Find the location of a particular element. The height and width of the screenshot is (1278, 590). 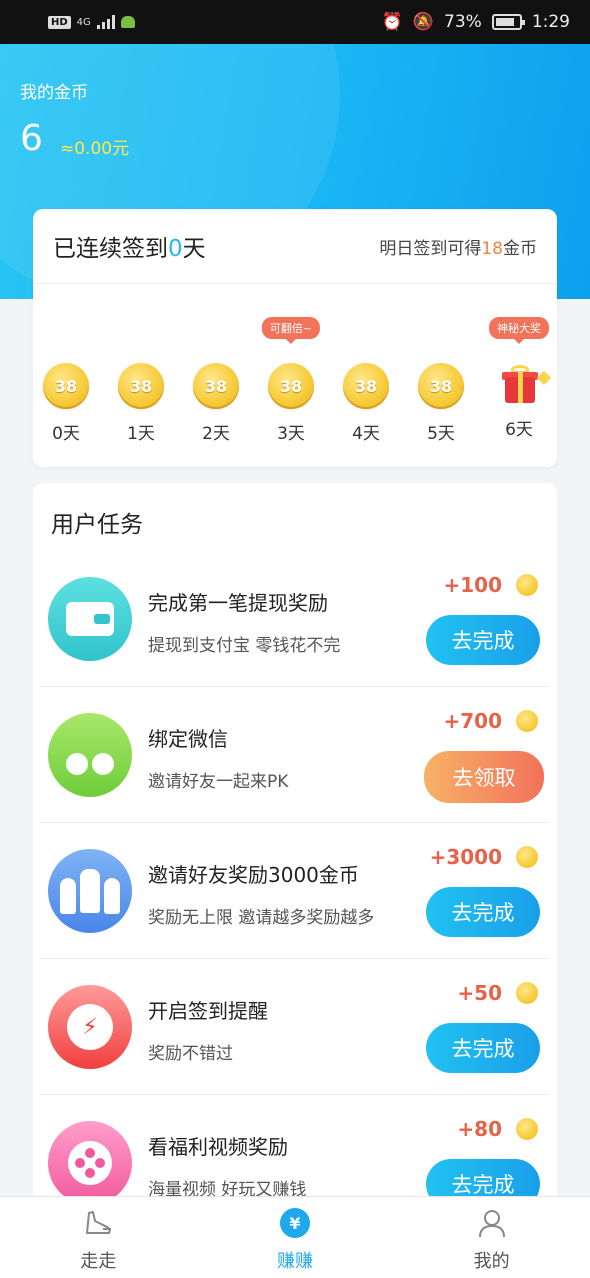

nav-walk: 走走 is located at coordinates (98, 1237).